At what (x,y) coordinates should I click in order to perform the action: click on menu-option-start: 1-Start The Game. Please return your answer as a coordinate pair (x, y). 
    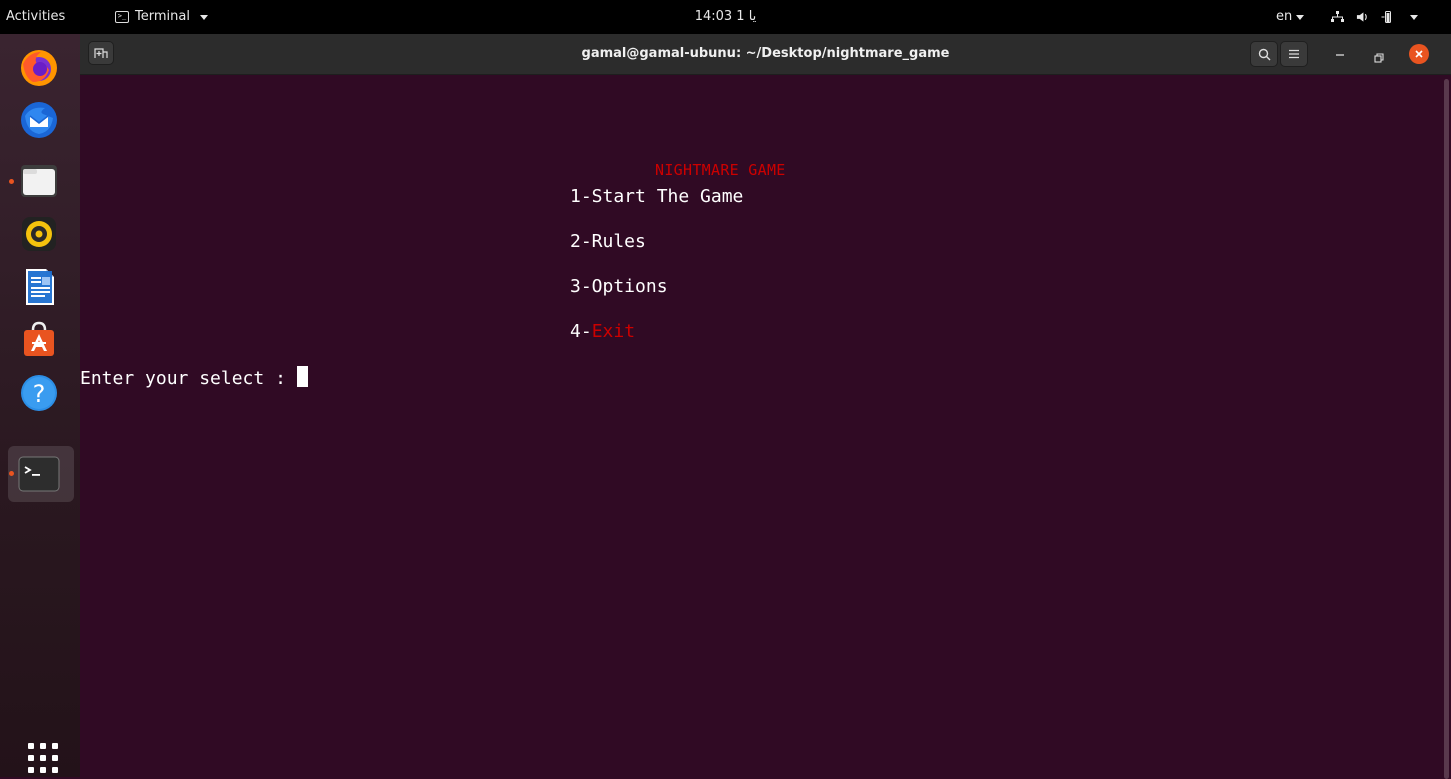
    Looking at the image, I should click on (657, 196).